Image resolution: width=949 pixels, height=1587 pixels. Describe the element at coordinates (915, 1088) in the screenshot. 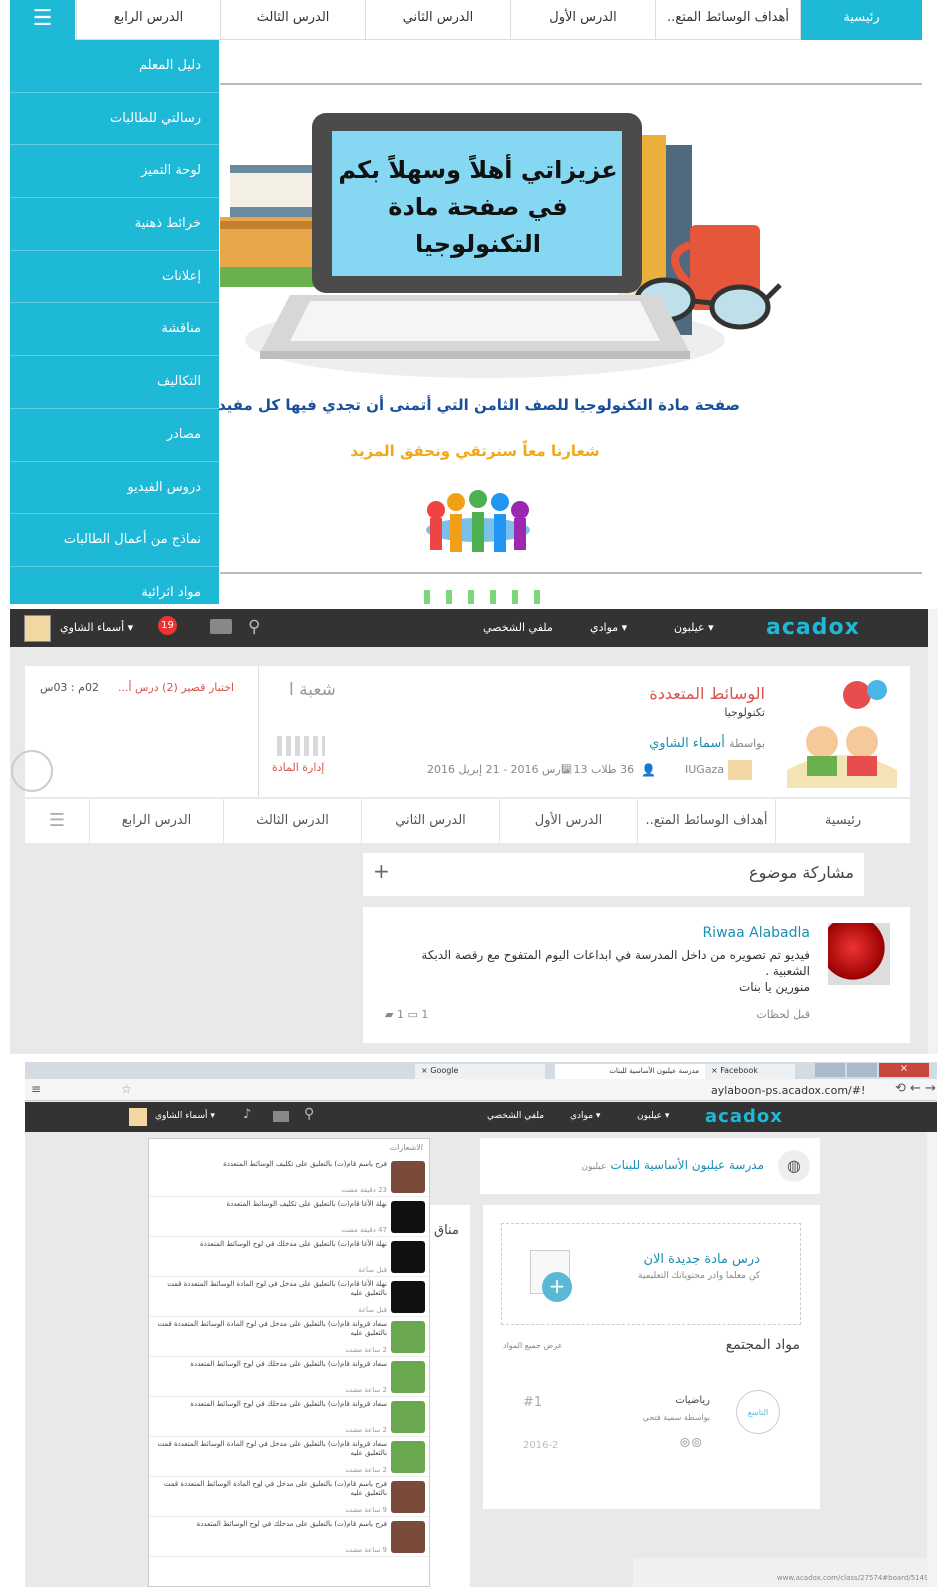

I see `back-icon: ⟲ ← →` at that location.